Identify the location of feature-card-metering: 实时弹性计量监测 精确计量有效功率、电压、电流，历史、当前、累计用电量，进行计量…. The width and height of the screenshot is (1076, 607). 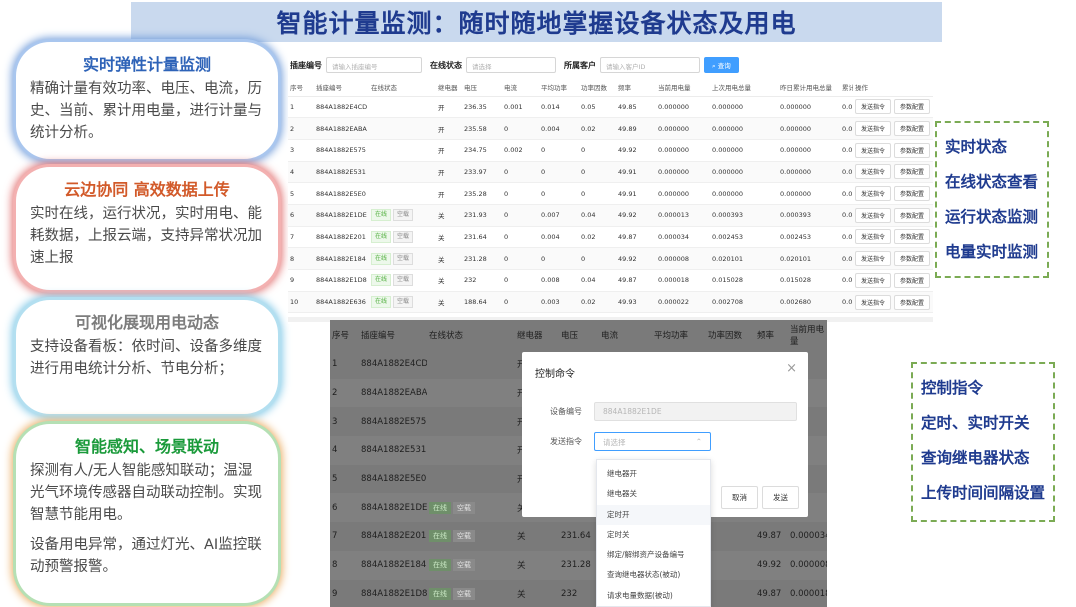
(147, 100).